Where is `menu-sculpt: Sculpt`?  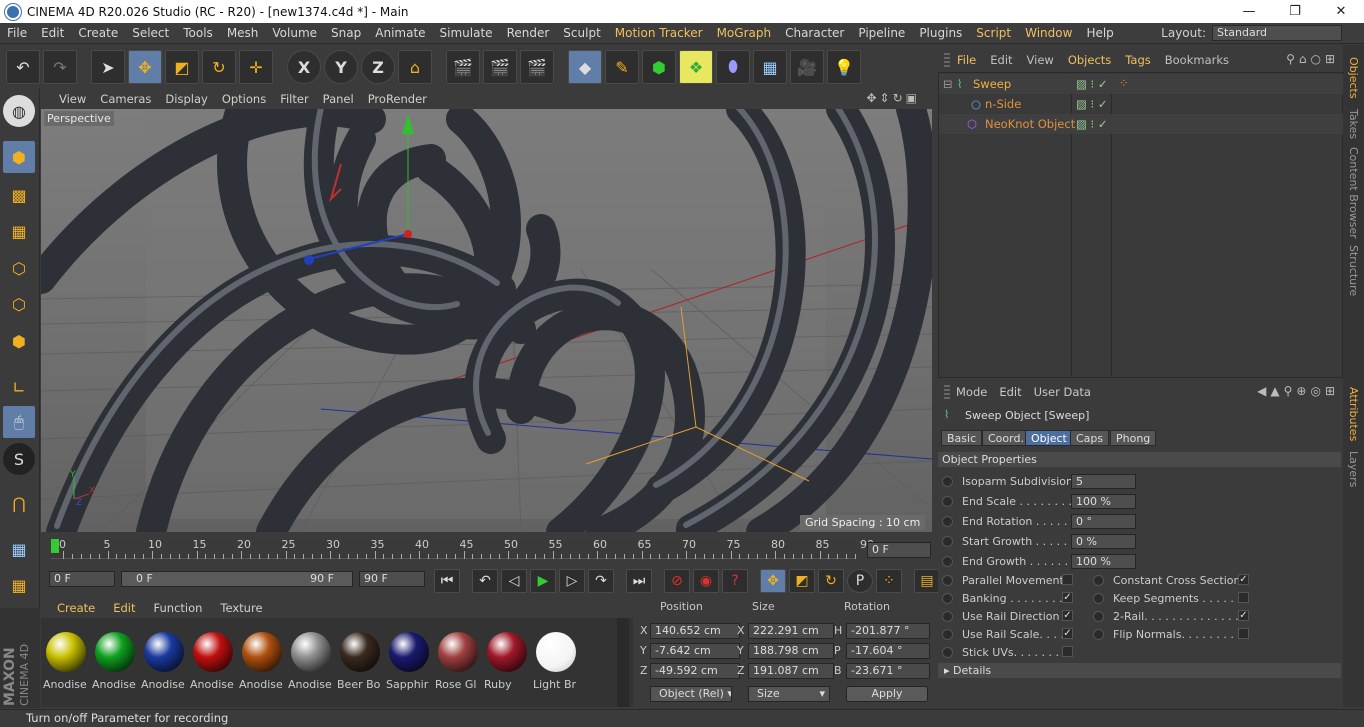
menu-sculpt: Sculpt is located at coordinates (581, 33).